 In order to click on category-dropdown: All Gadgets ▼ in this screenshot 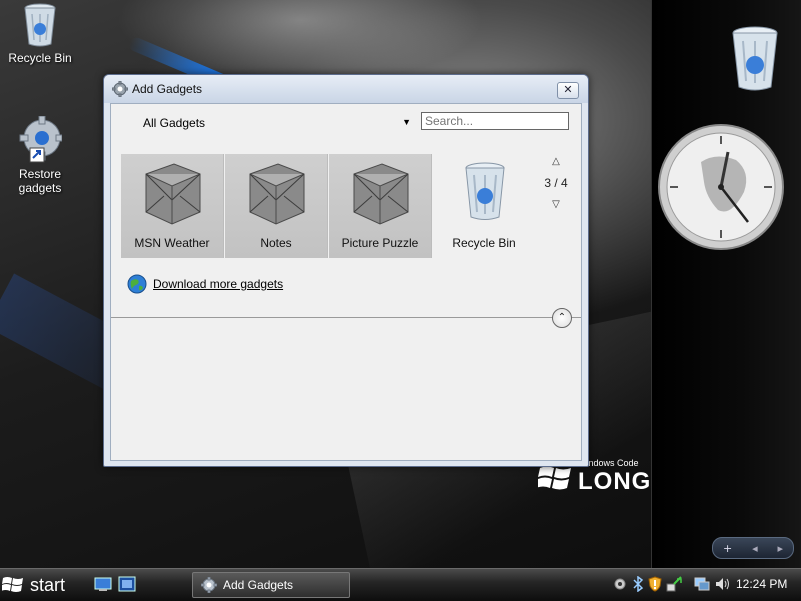, I will do `click(277, 124)`.